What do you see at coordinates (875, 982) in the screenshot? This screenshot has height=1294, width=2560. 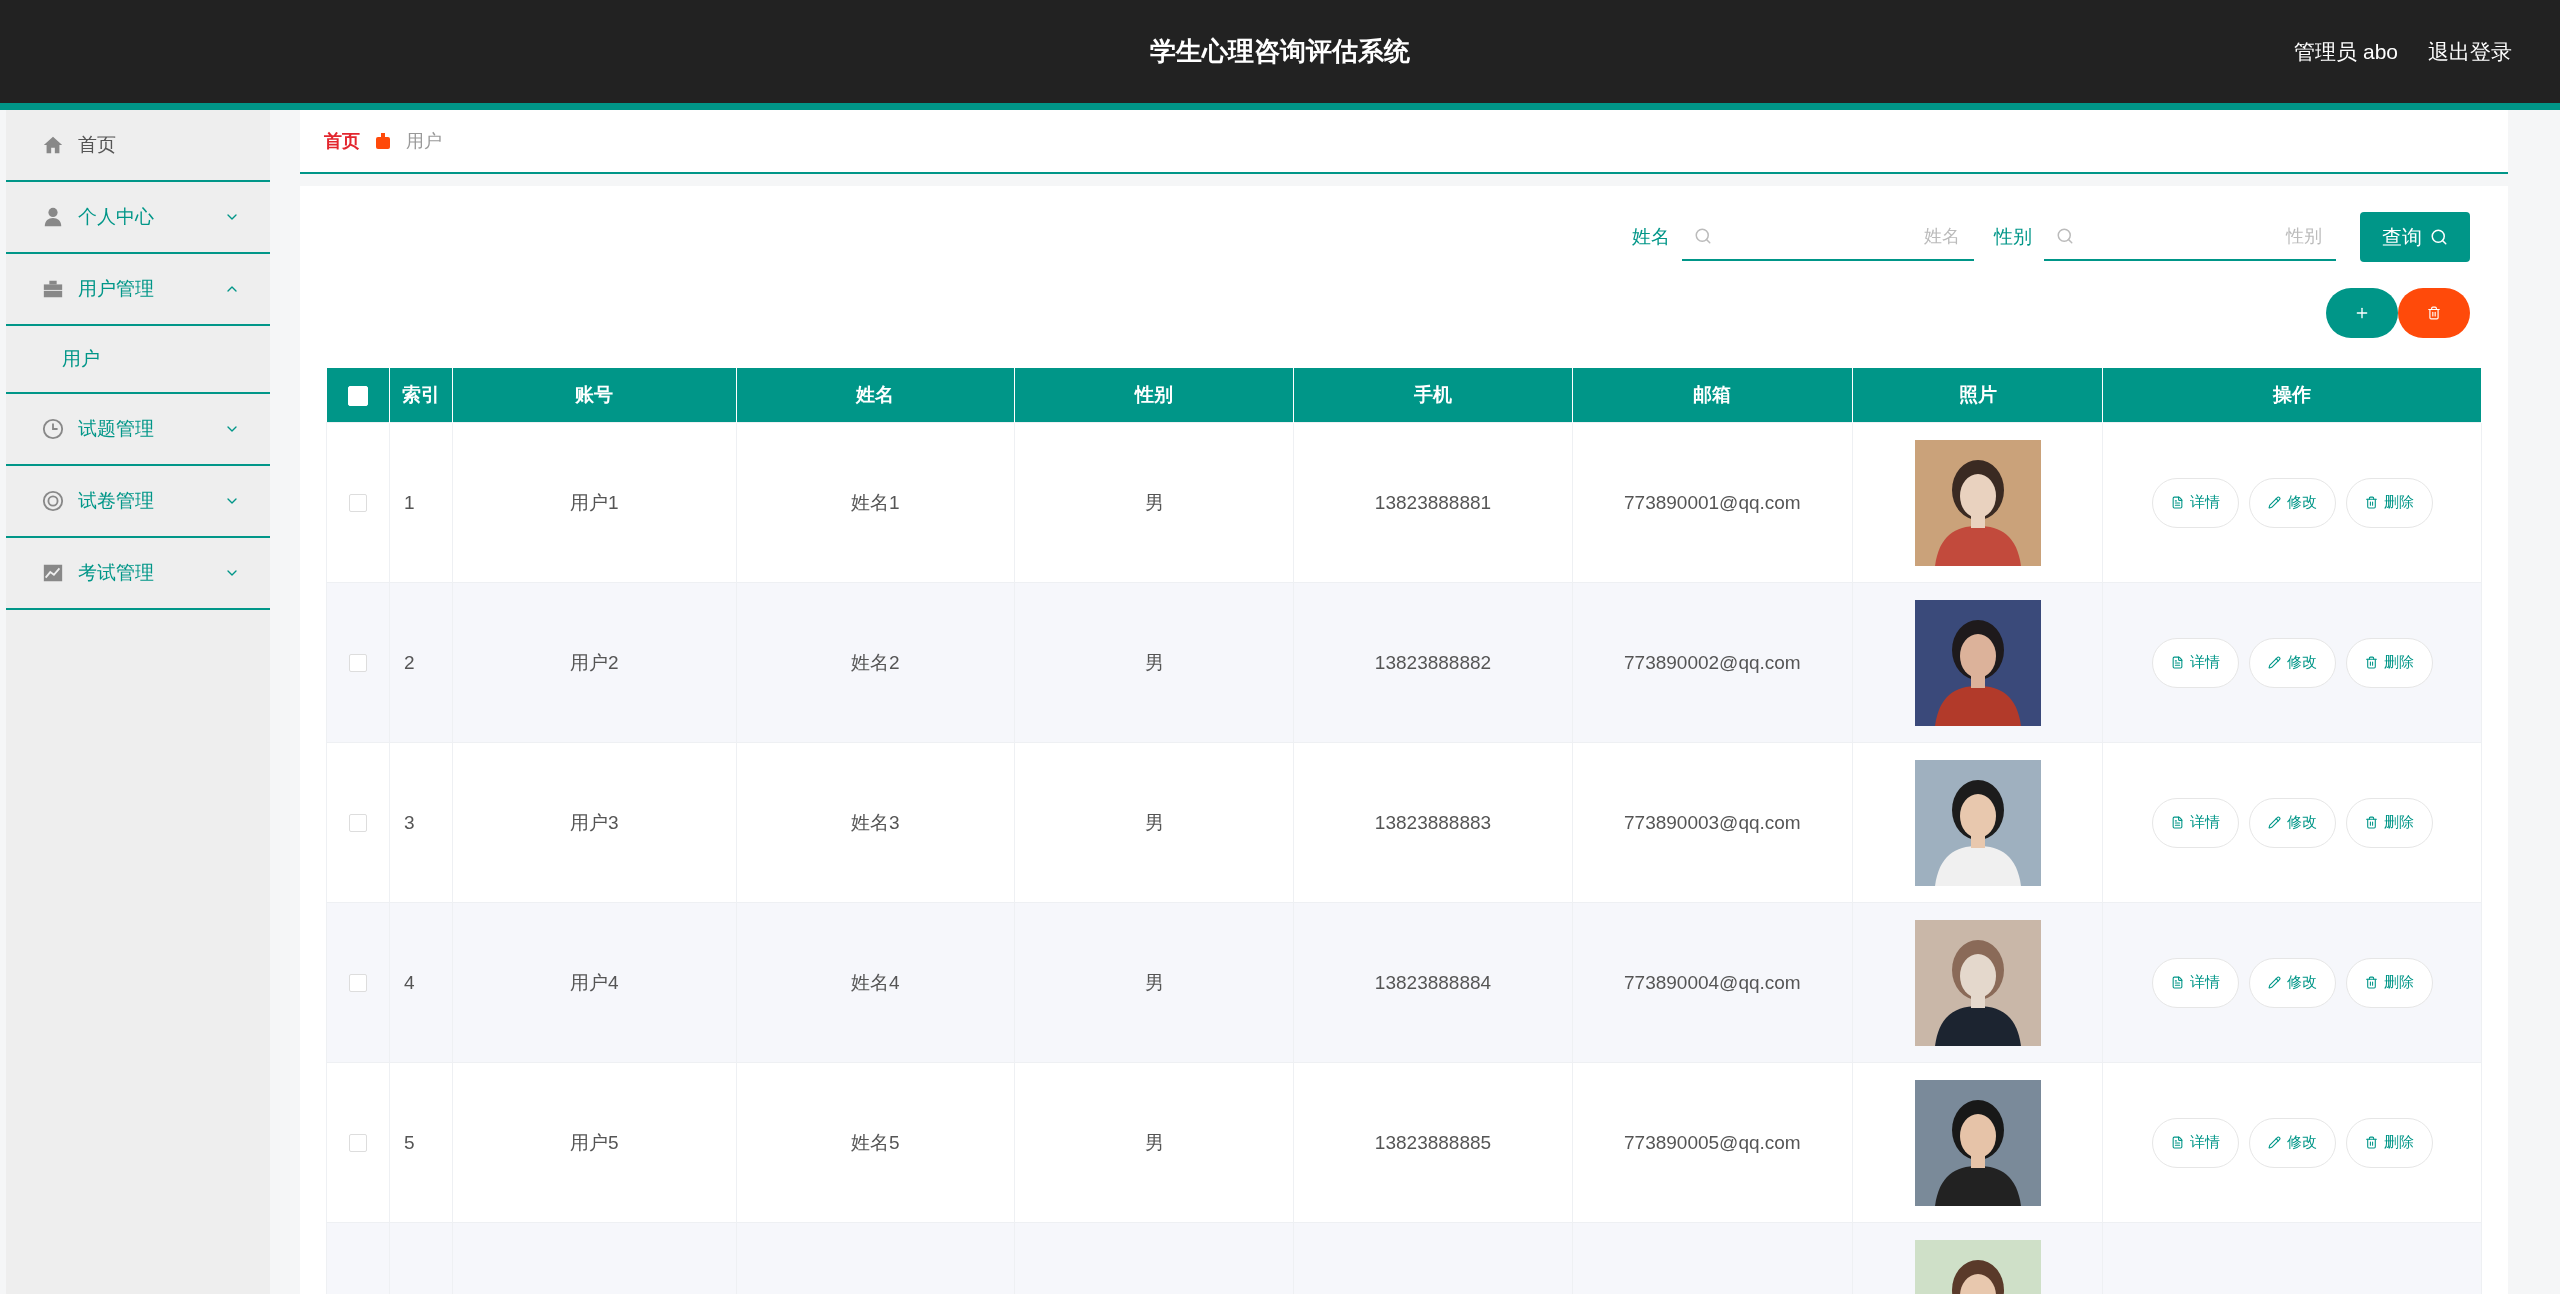 I see `table-cell: 姓名4` at bounding box center [875, 982].